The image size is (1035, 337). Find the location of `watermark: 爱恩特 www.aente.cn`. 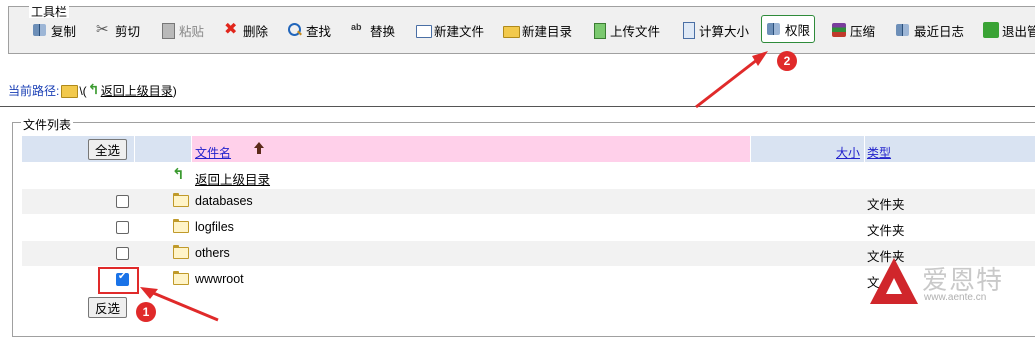

watermark: 爱恩特 www.aente.cn is located at coordinates (947, 293).